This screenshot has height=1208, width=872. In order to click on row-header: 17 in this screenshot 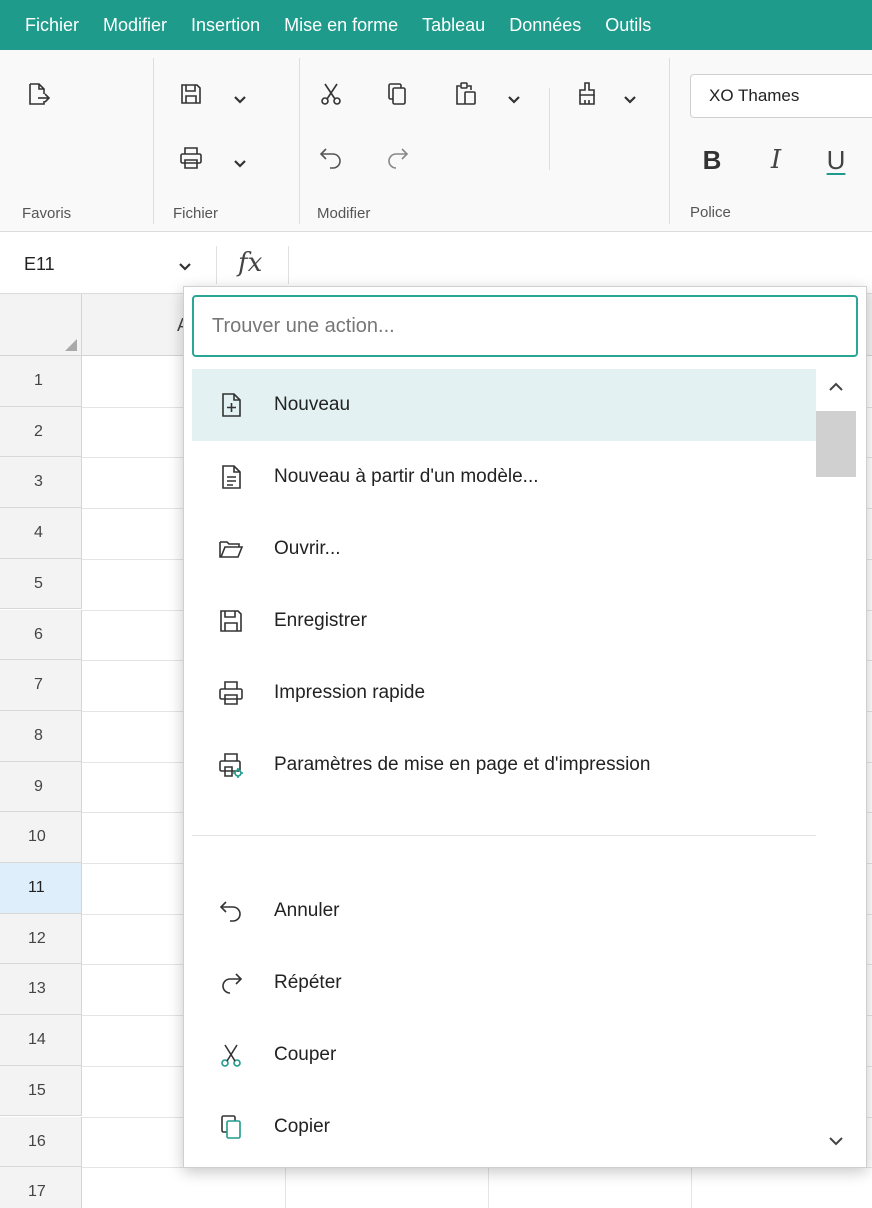, I will do `click(41, 1187)`.